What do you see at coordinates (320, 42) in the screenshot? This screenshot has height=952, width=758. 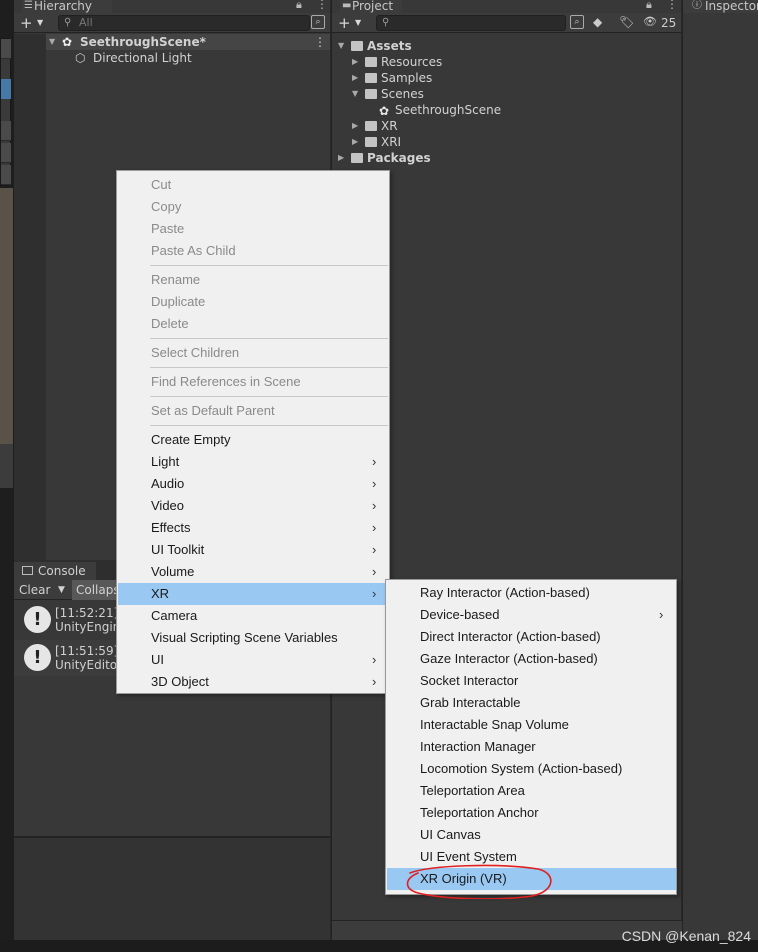 I see `scene-more-icon: ⋮` at bounding box center [320, 42].